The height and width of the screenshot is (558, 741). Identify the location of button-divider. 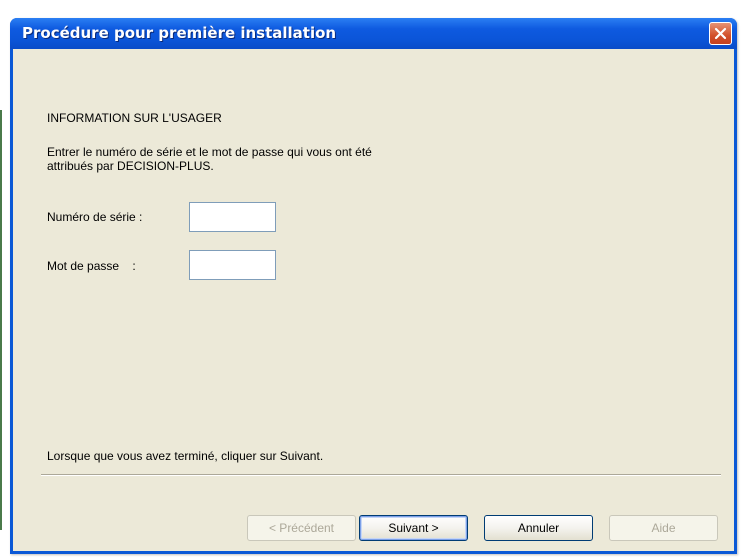
(381, 475).